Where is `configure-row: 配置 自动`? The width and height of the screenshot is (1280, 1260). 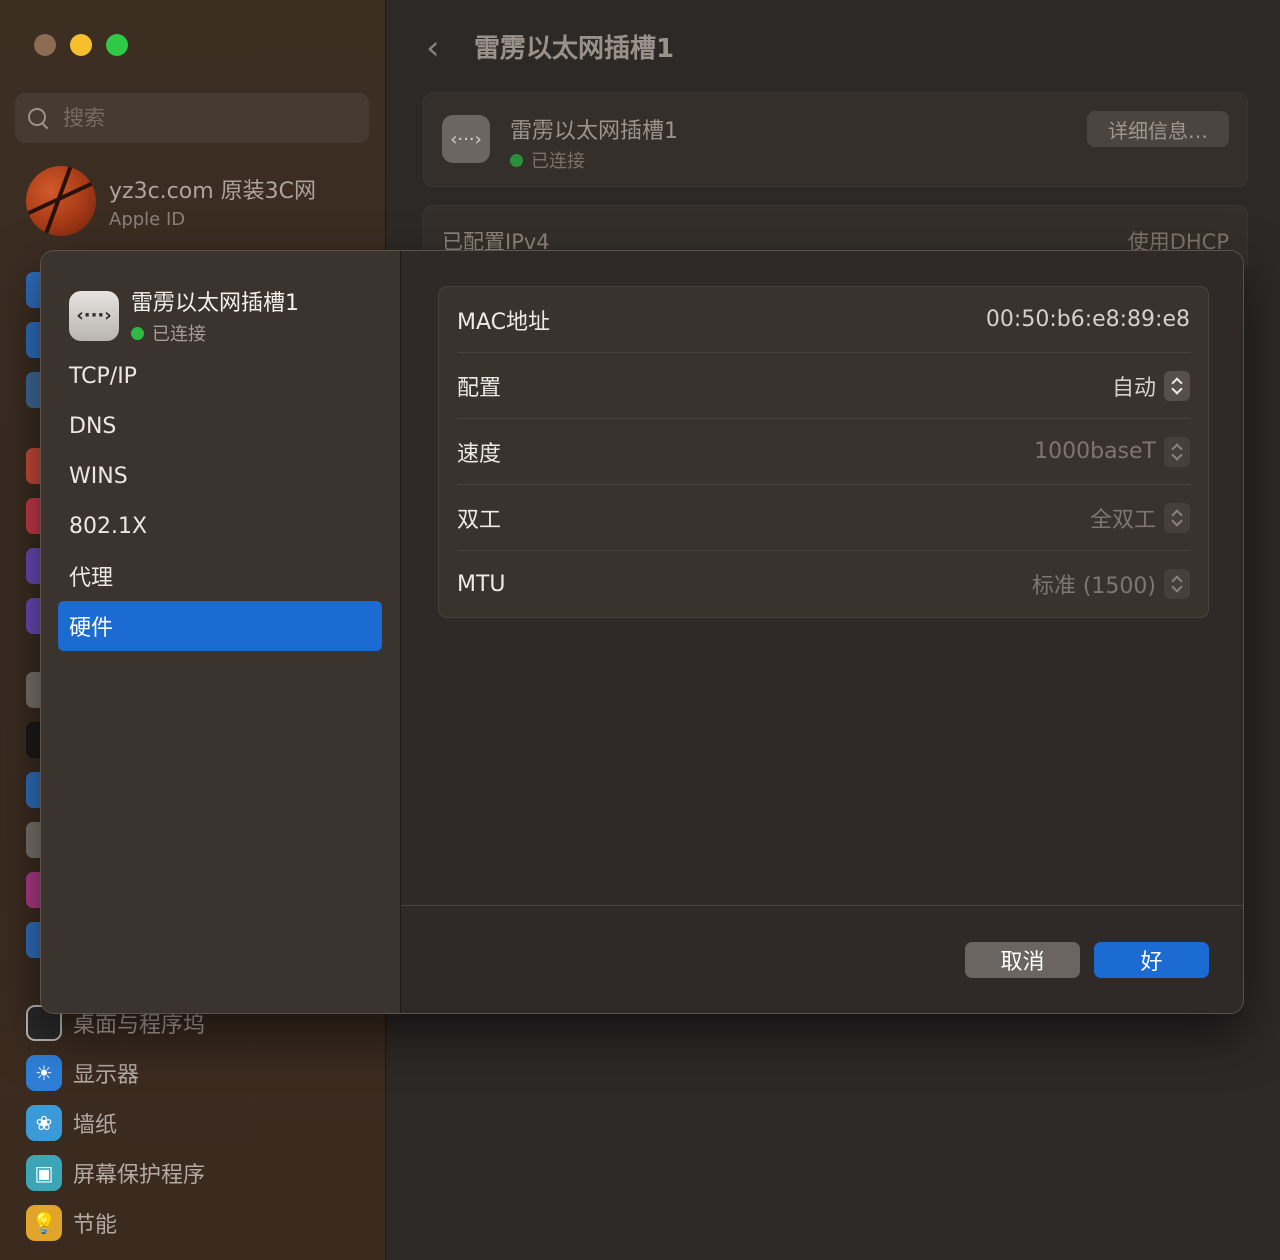
configure-row: 配置 自动 is located at coordinates (823, 386).